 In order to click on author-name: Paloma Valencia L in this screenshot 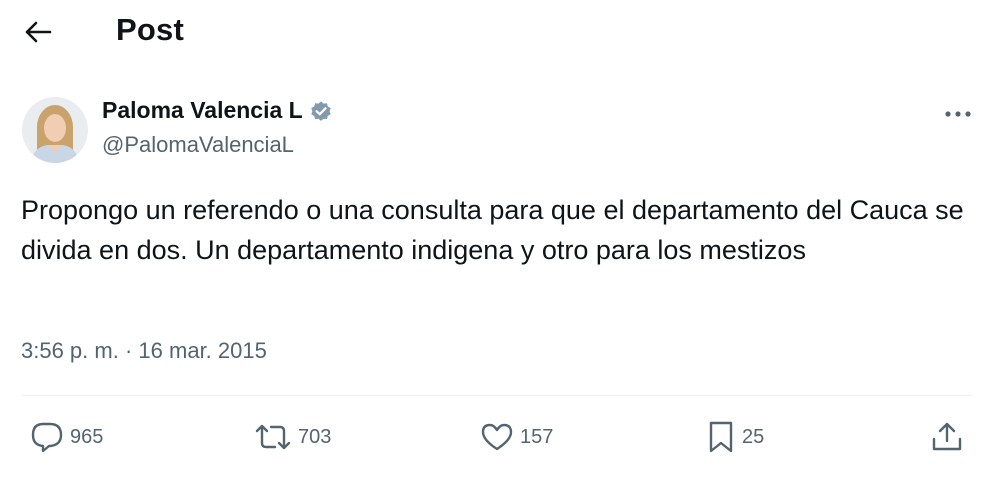, I will do `click(217, 110)`.